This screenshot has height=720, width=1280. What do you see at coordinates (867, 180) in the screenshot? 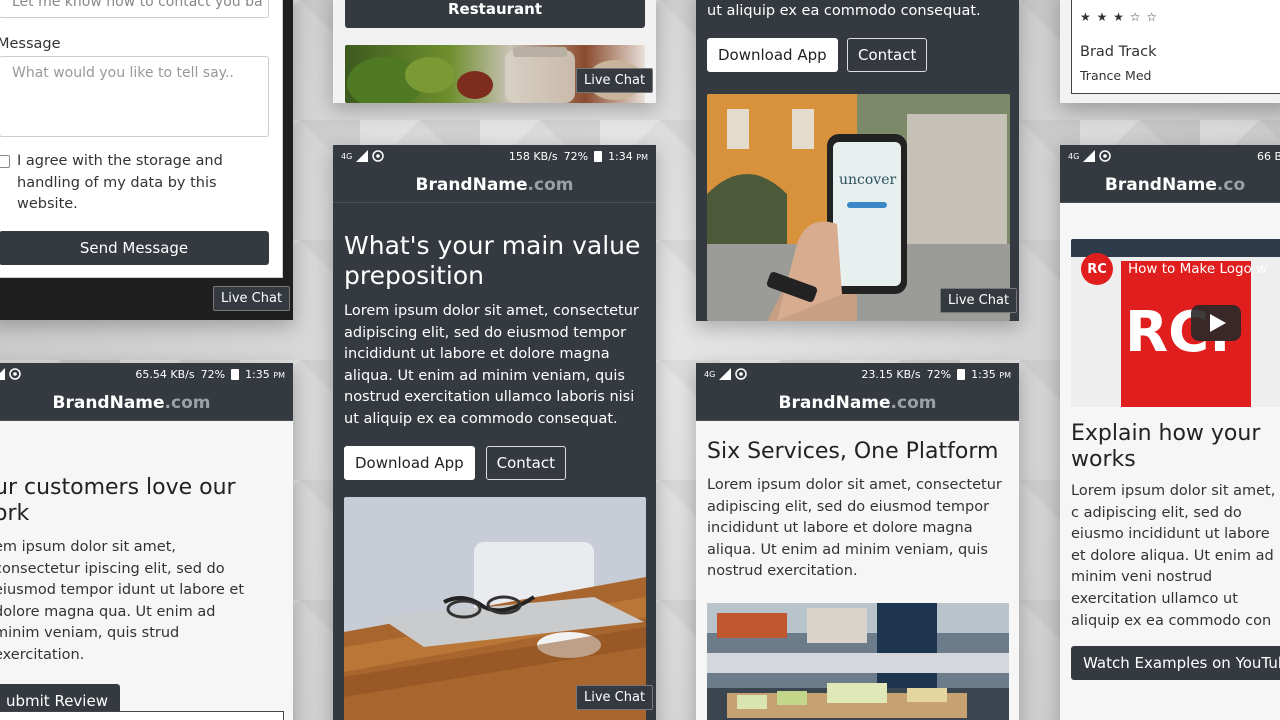
I see `svg-text: uncover` at bounding box center [867, 180].